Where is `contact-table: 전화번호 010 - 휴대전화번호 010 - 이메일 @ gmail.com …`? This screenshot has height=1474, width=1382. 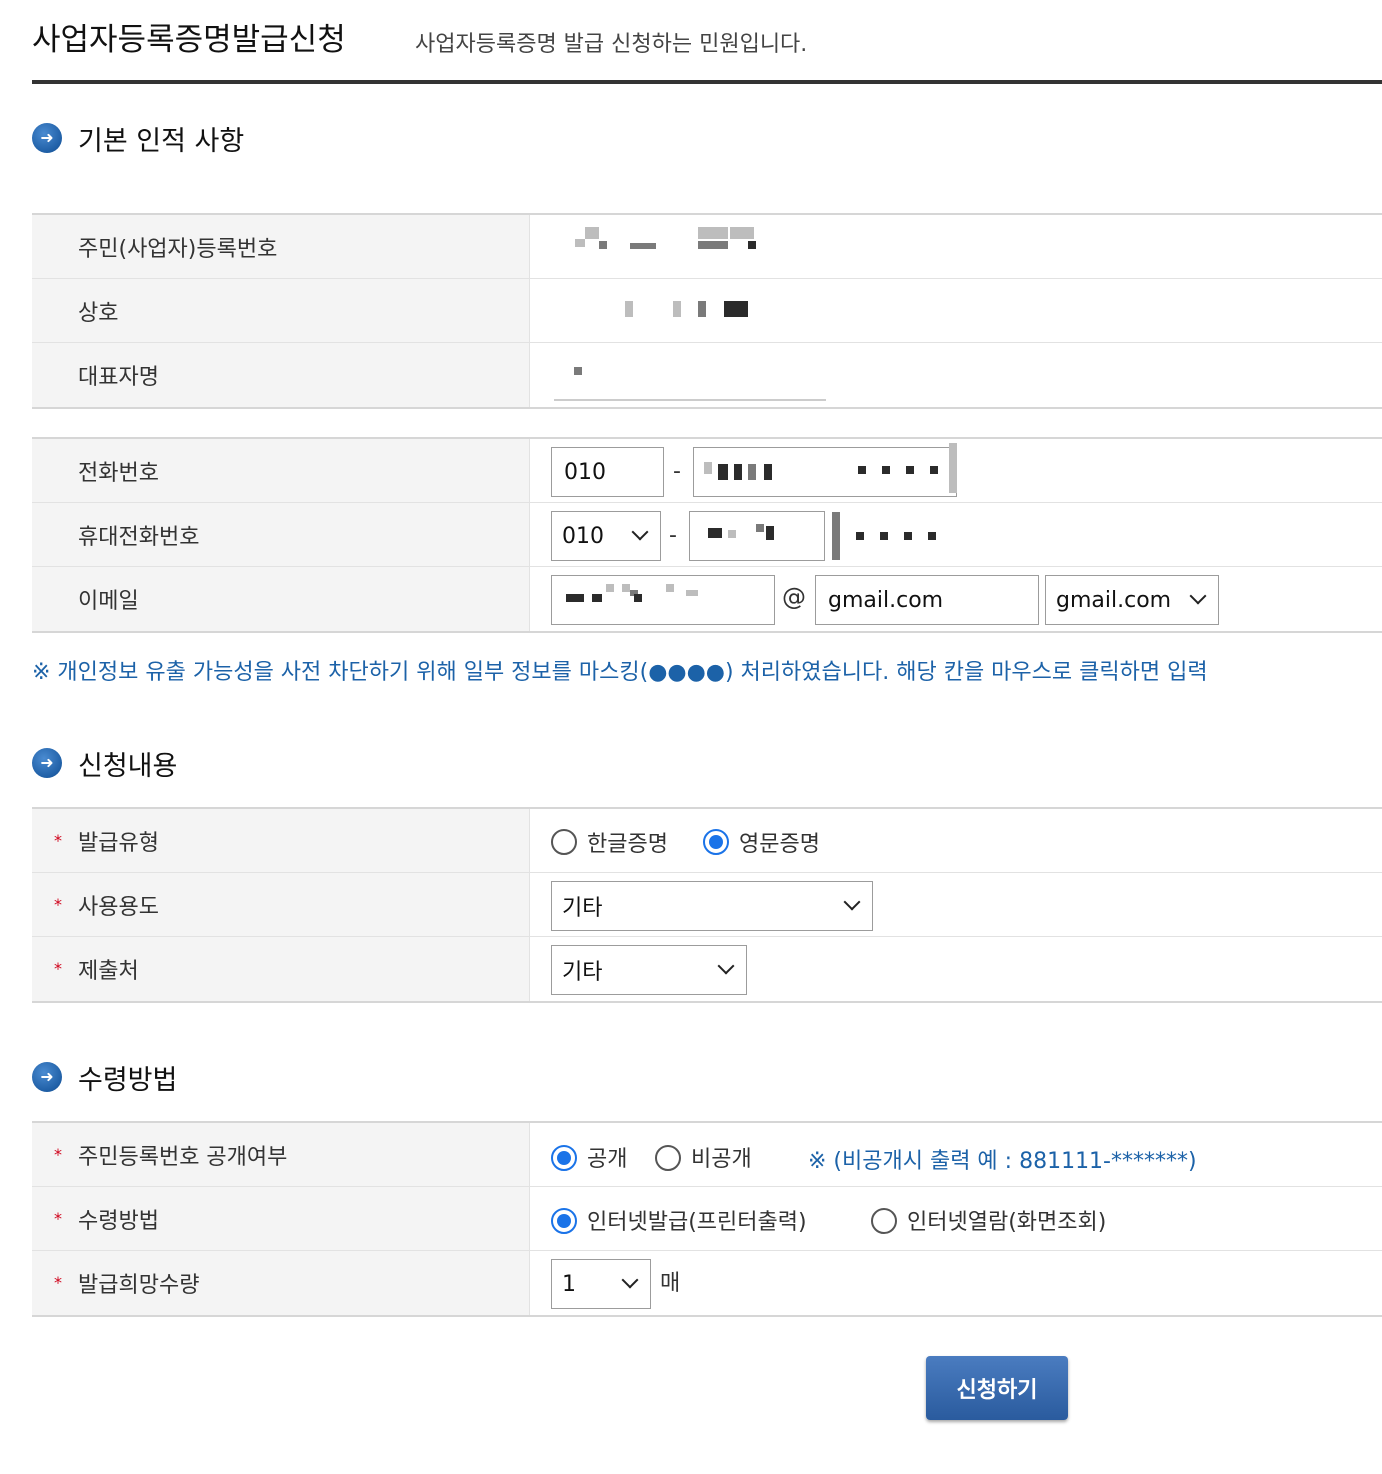 contact-table: 전화번호 010 - 휴대전화번호 010 - 이메일 @ gmail.com … is located at coordinates (707, 535).